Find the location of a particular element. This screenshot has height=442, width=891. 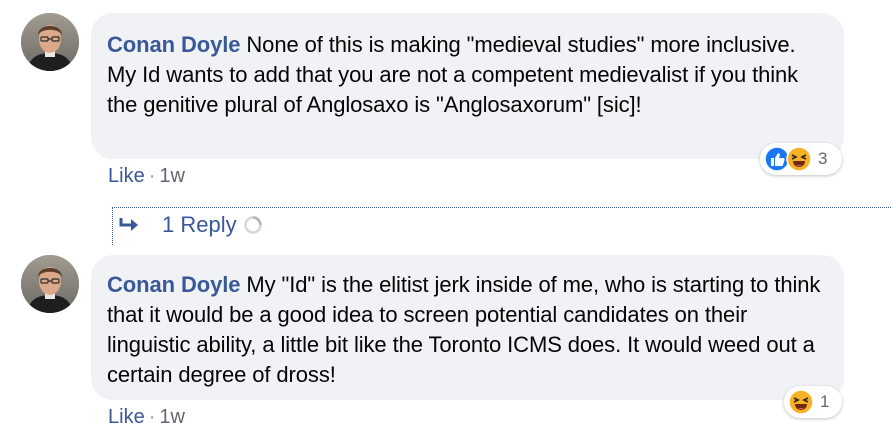

reaction-count: 1 is located at coordinates (825, 401).